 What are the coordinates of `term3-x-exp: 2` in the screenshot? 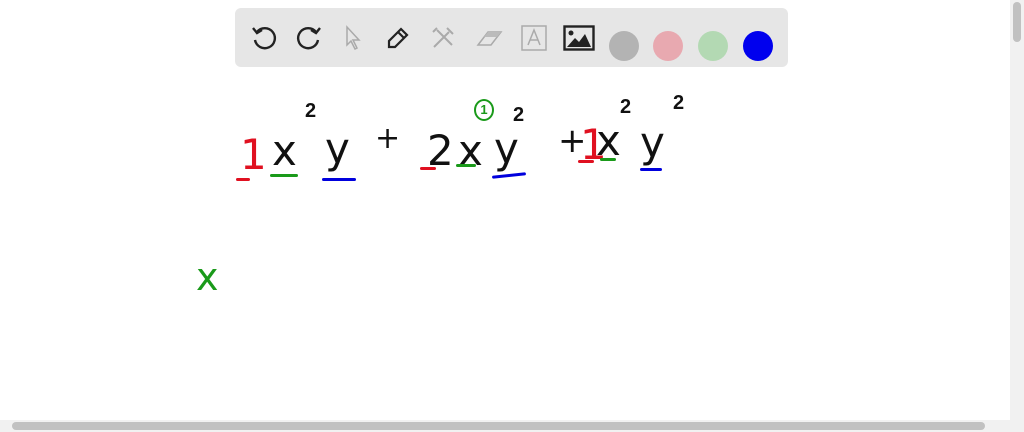 It's located at (626, 107).